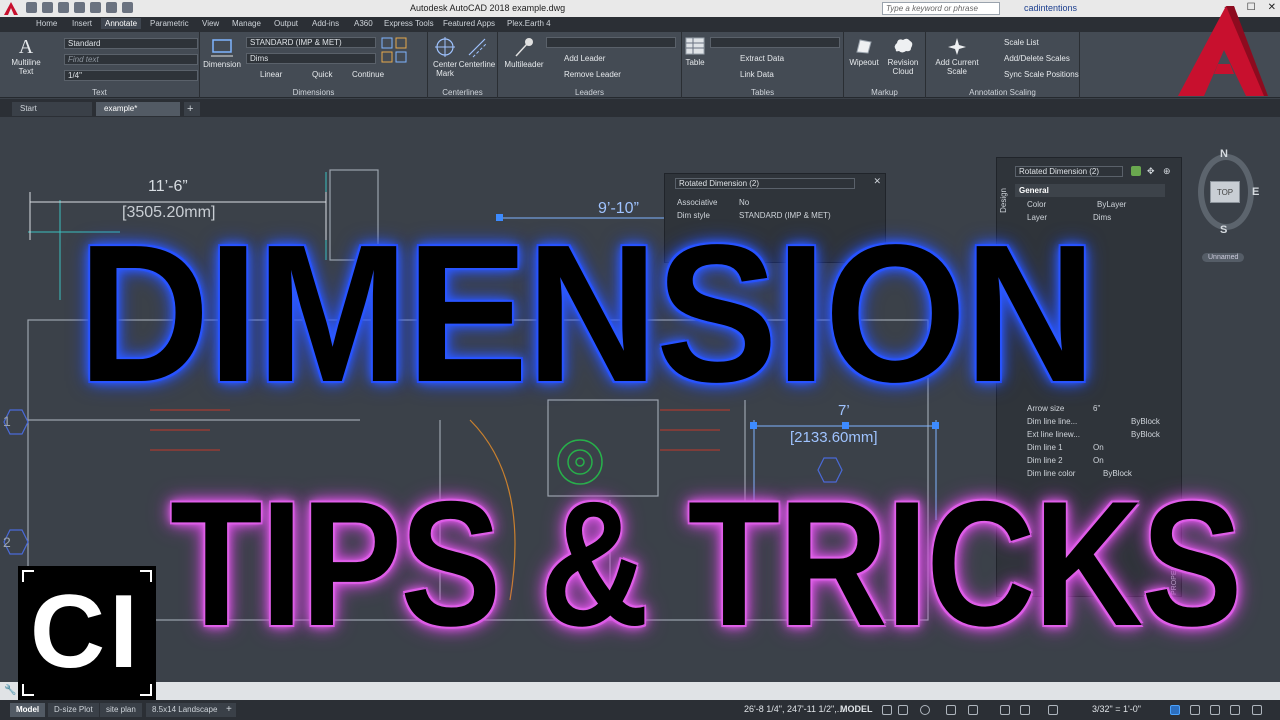 The height and width of the screenshot is (720, 1280). What do you see at coordinates (1225, 192) in the screenshot?
I see `viewcube-top-face: TOP` at bounding box center [1225, 192].